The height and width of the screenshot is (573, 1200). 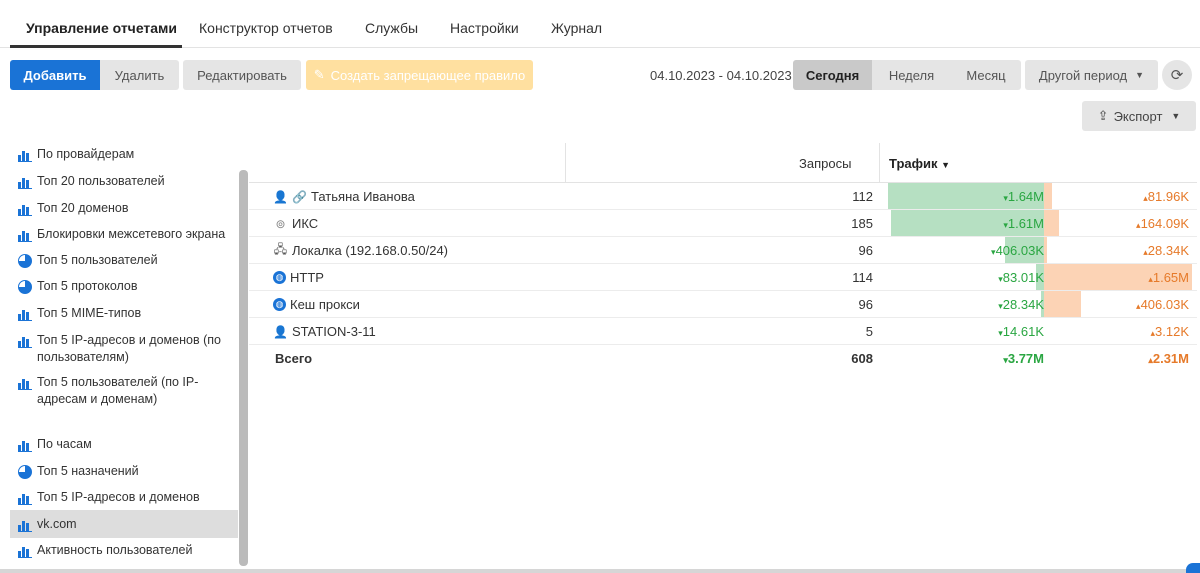 I want to click on row-requests: 185, so click(x=862, y=223).